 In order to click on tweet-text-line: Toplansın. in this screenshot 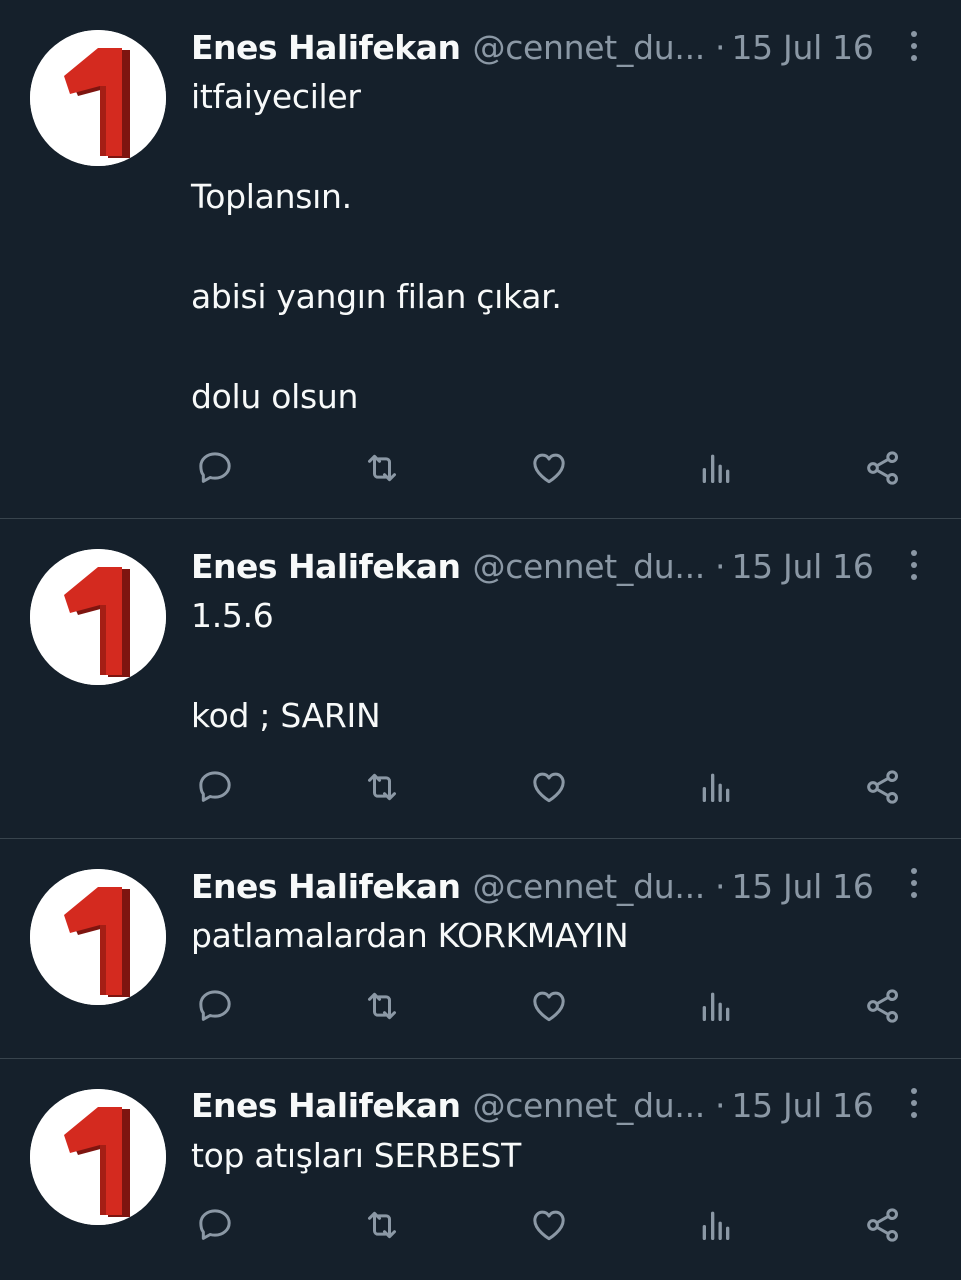, I will do `click(271, 196)`.